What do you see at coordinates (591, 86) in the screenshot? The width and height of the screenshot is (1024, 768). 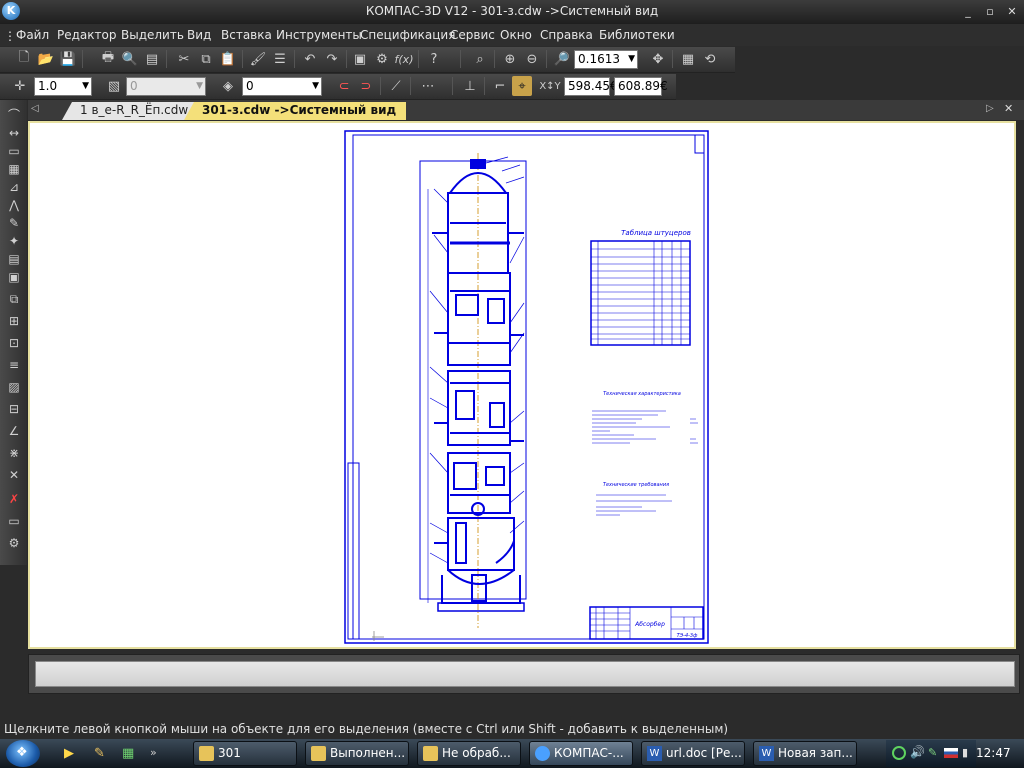 I see `coord-x-field: 598.45€` at bounding box center [591, 86].